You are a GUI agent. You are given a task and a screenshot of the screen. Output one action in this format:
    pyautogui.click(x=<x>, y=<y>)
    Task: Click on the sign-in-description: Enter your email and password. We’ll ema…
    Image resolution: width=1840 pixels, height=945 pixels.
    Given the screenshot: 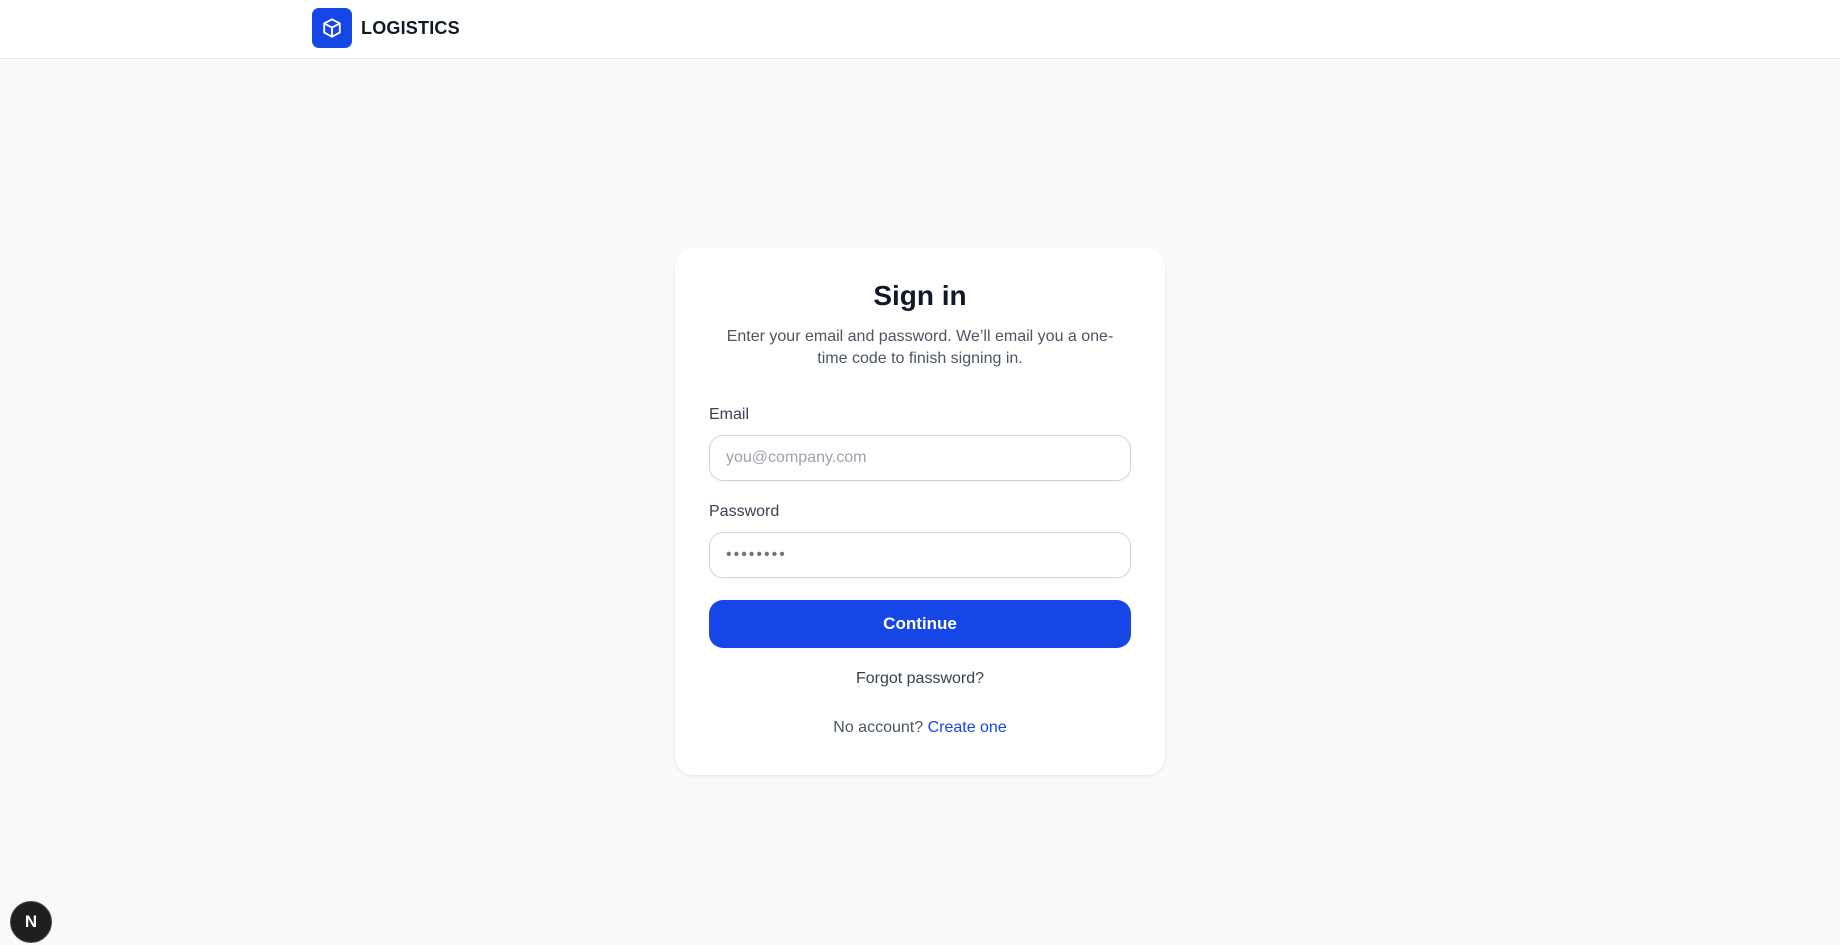 What is the action you would take?
    pyautogui.click(x=920, y=347)
    